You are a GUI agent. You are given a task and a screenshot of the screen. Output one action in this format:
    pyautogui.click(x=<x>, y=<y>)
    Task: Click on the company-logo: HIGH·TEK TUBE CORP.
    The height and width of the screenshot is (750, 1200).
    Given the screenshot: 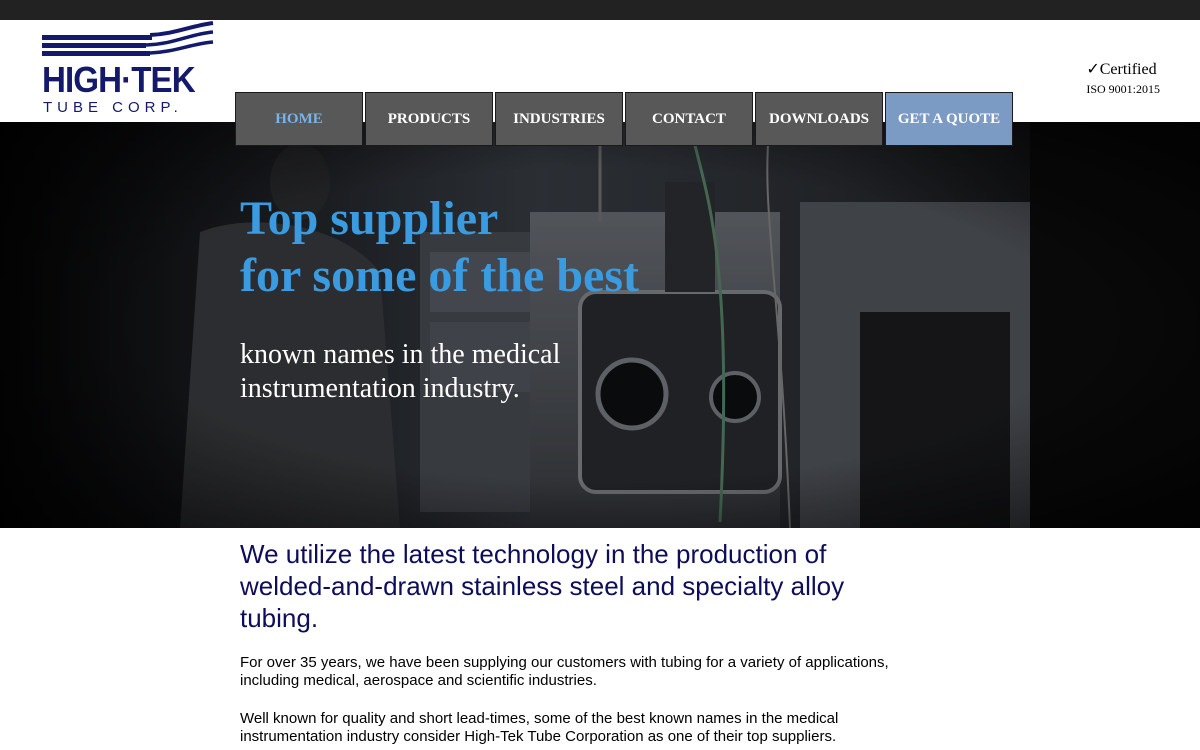 What is the action you would take?
    pyautogui.click(x=130, y=70)
    